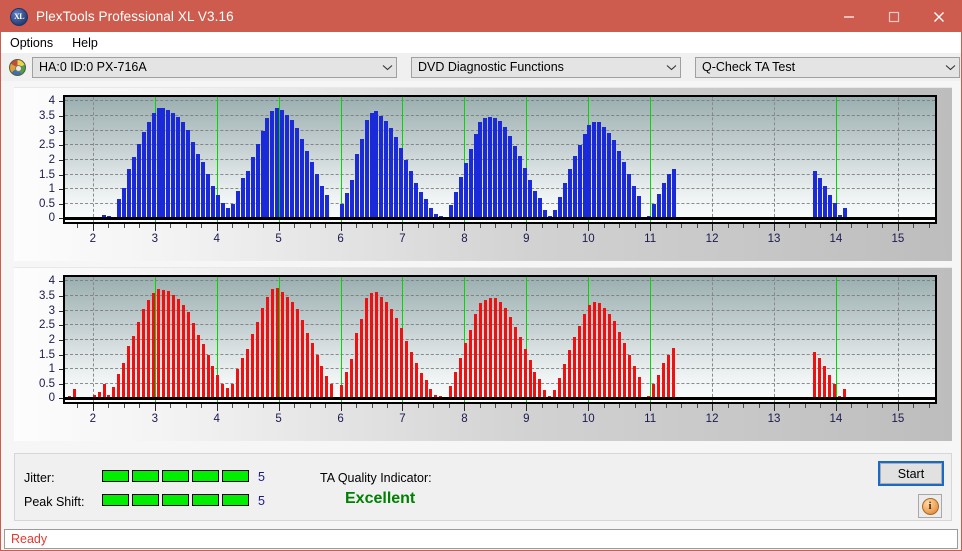 The height and width of the screenshot is (551, 962). I want to click on x-tick-label: 5, so click(278, 239).